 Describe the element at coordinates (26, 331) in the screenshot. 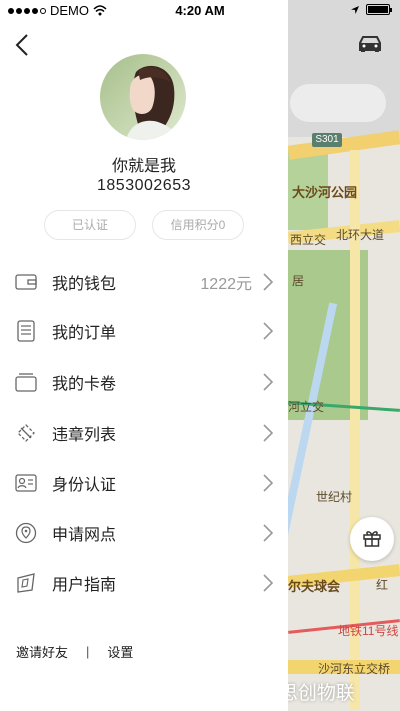

I see `order-list-icon` at that location.